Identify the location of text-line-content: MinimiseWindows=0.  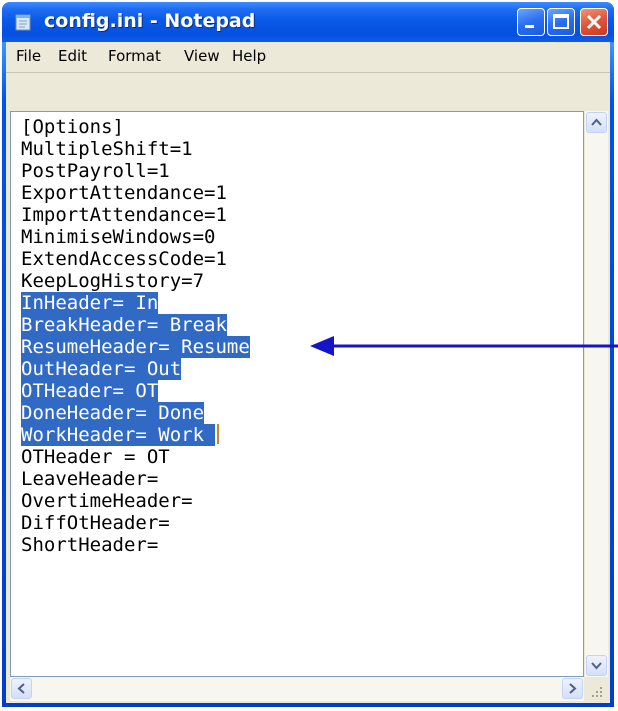
(118, 237).